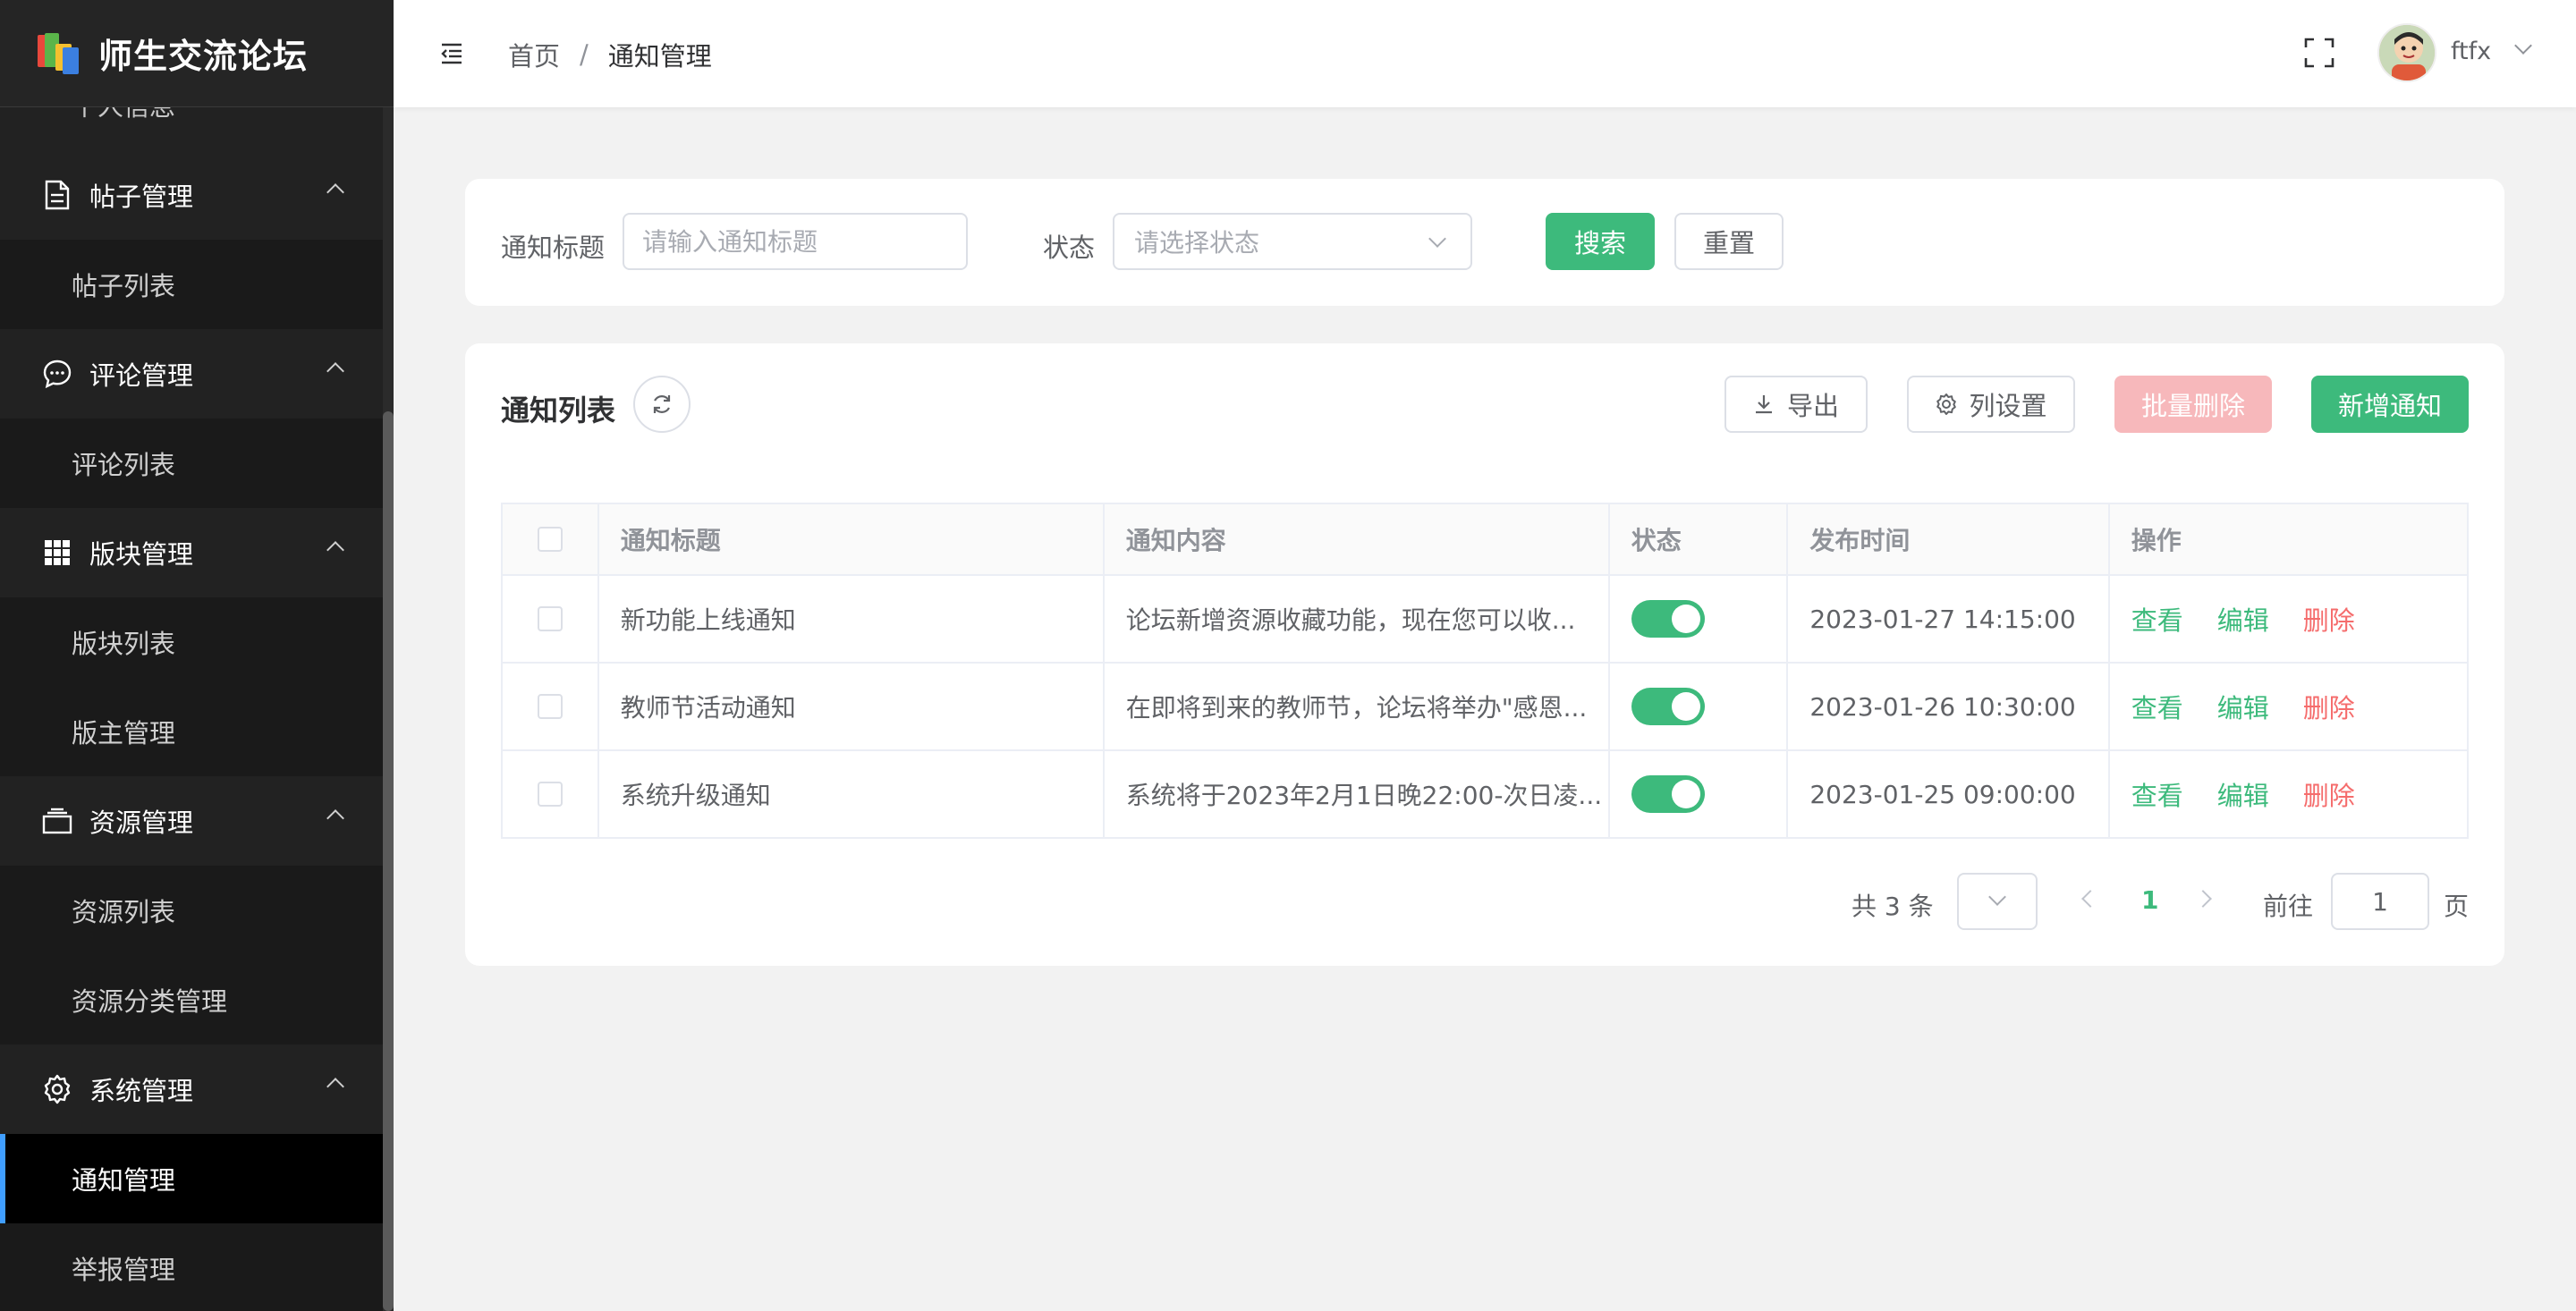  What do you see at coordinates (534, 54) in the screenshot?
I see `breadcrumb-home: 首页` at bounding box center [534, 54].